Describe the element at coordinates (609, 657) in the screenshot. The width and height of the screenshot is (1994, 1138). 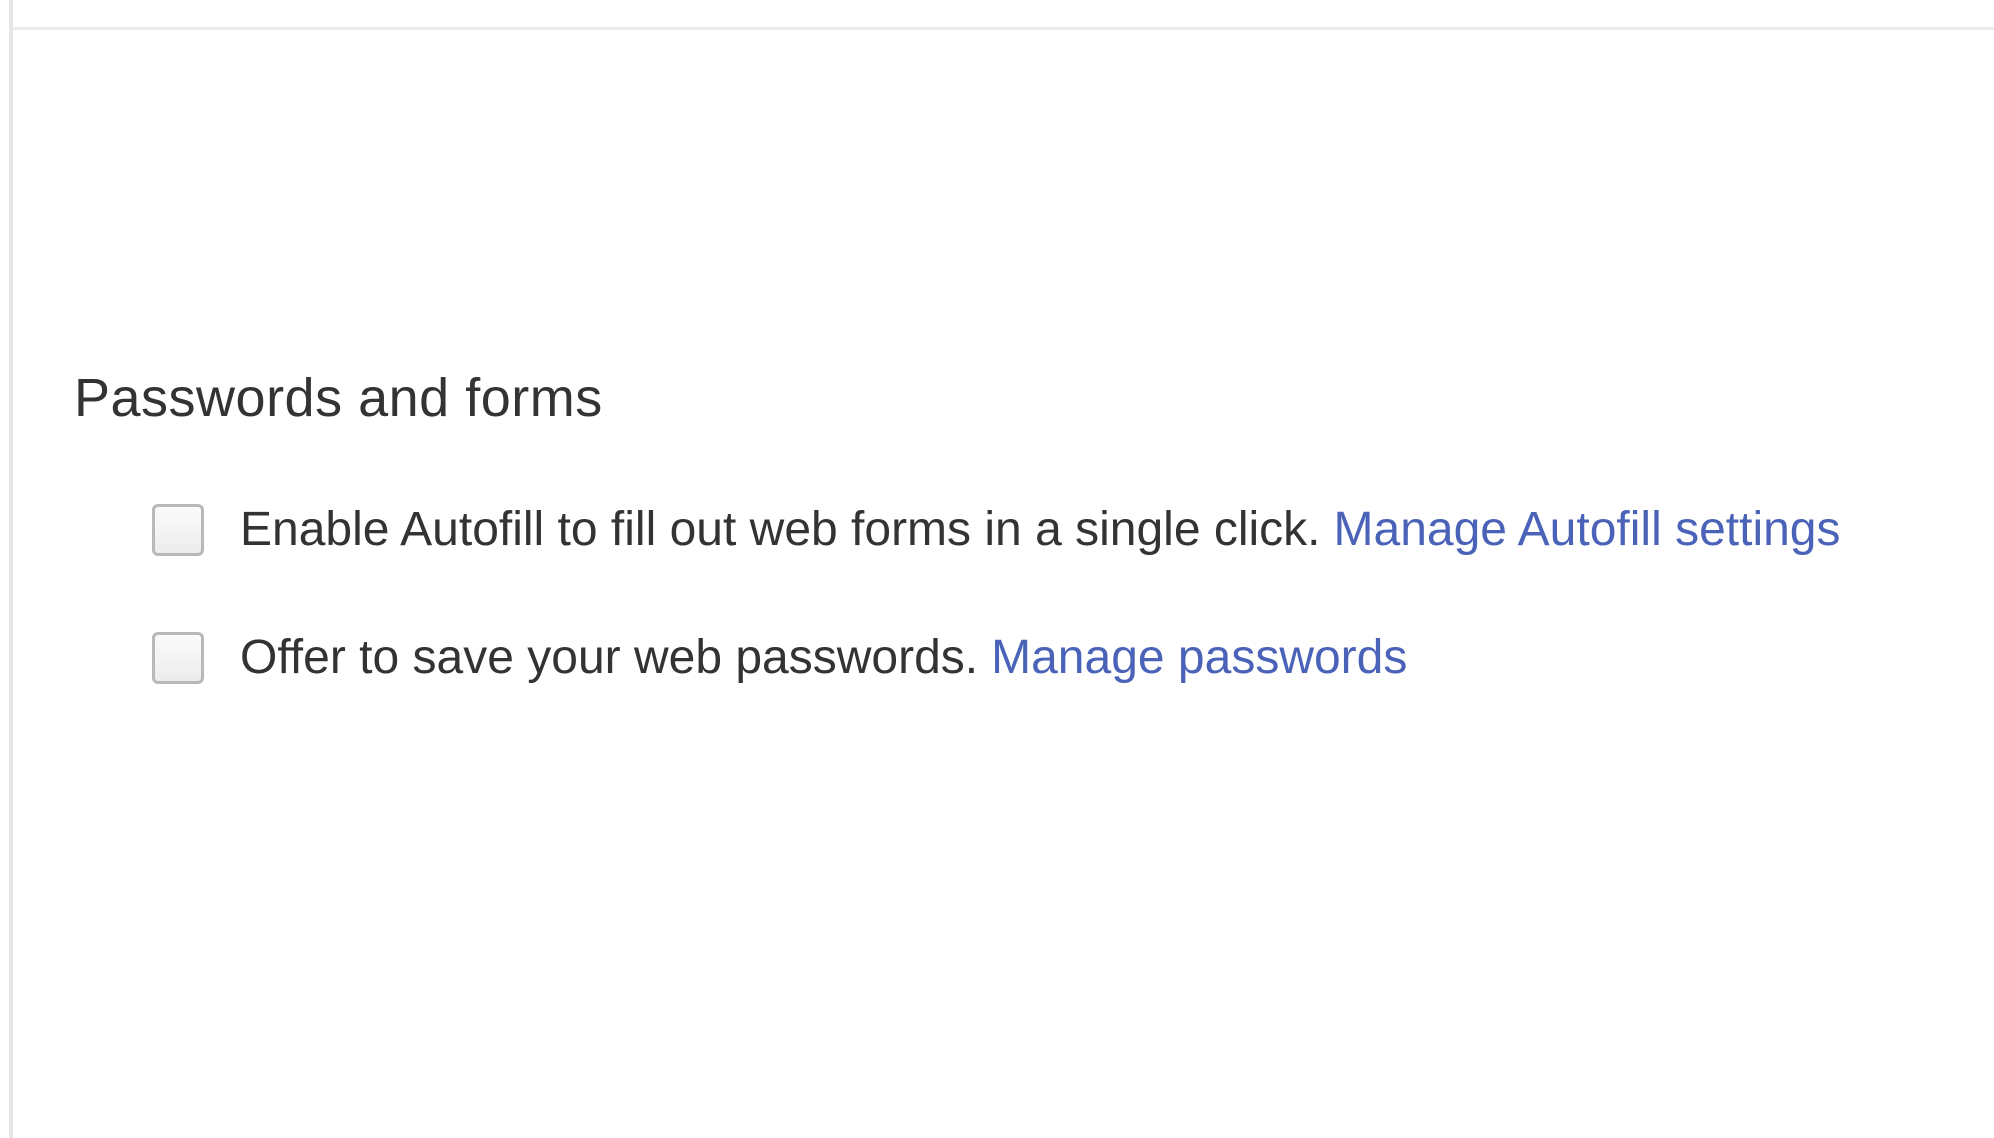
I see `save-passwords-label: Offer to save your web passwords.` at that location.